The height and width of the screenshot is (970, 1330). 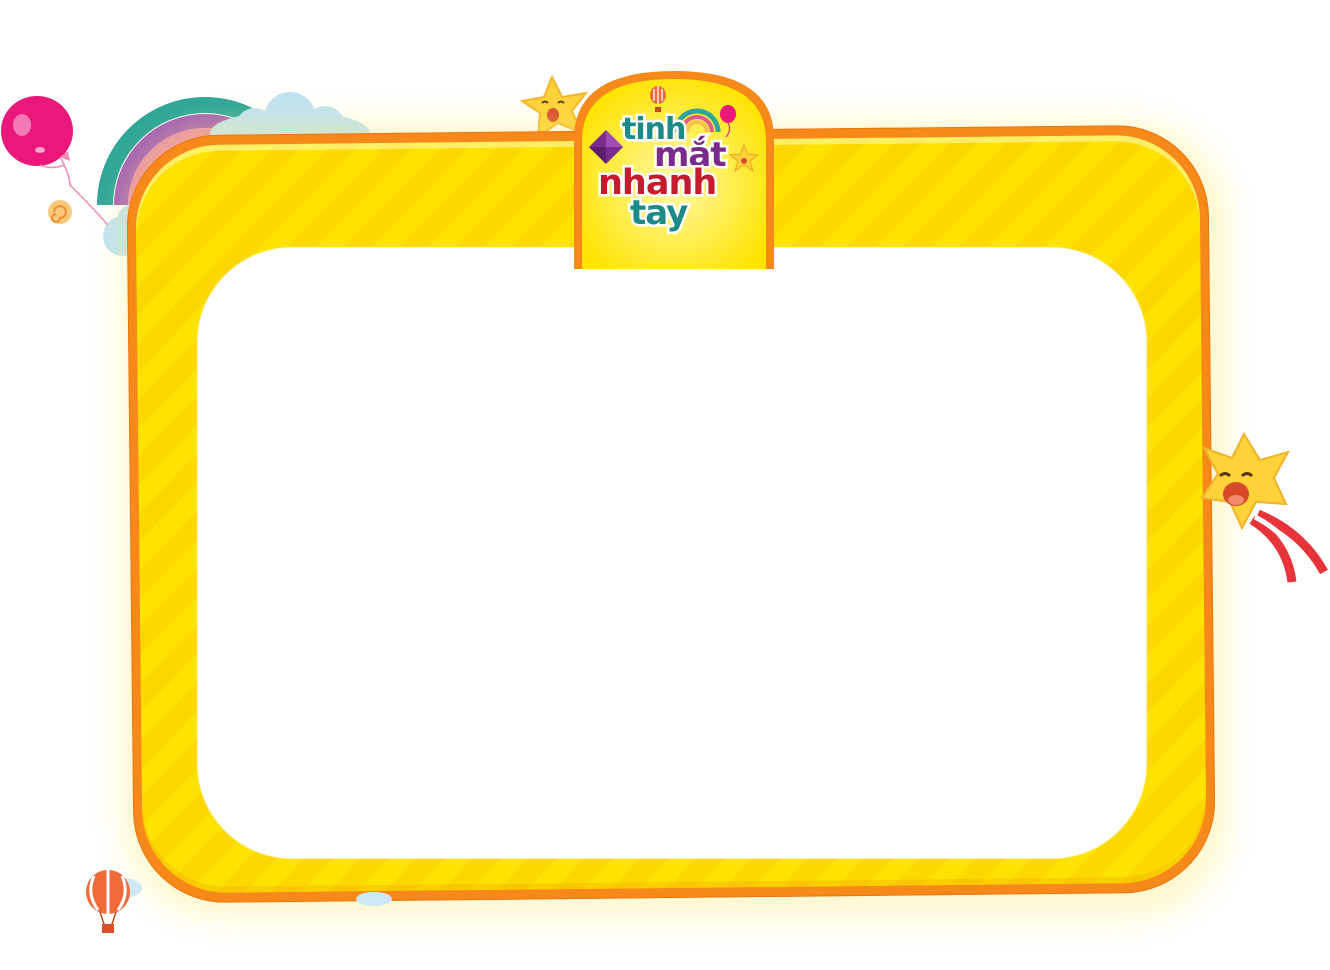 I want to click on logo-word-4: tay, so click(x=658, y=213).